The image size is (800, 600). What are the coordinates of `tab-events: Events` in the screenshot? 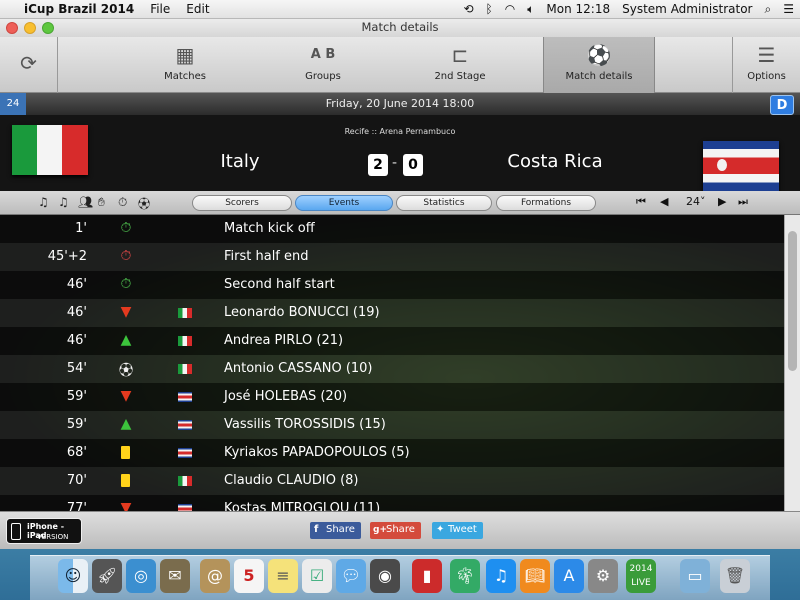 It's located at (344, 203).